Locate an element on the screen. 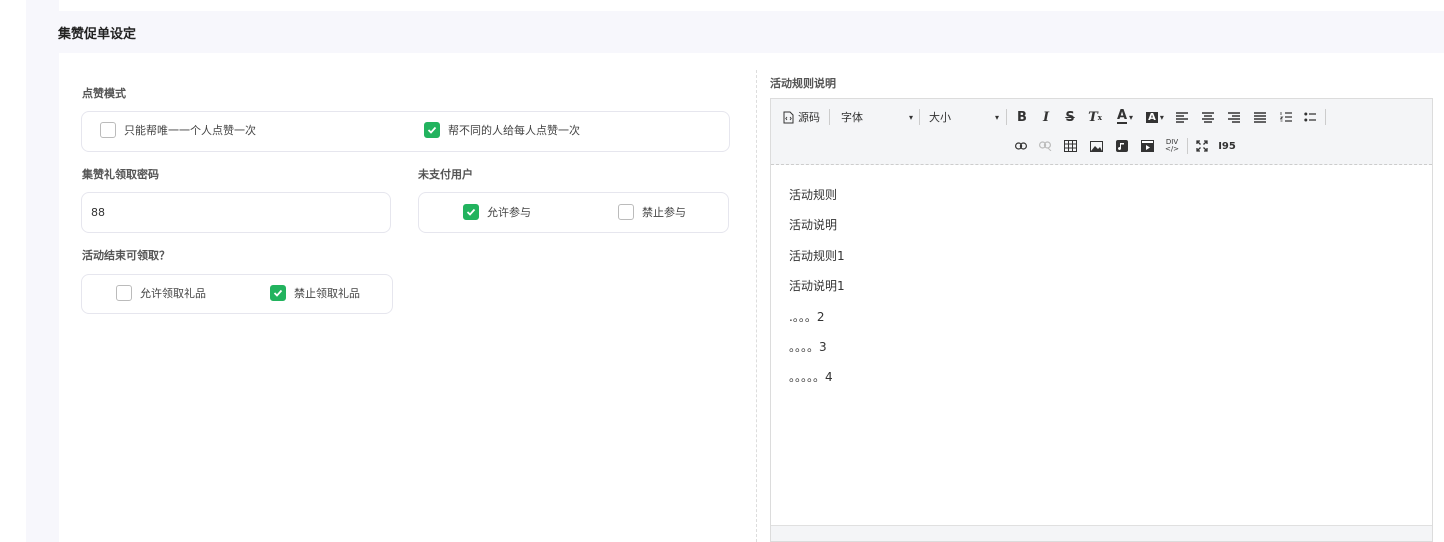  unpaid-option-deny-label: 禁止参与 is located at coordinates (664, 212).